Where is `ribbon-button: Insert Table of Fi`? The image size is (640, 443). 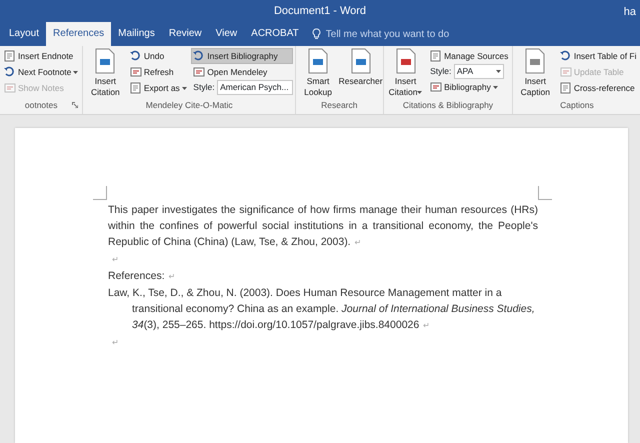
ribbon-button: Insert Table of Fi is located at coordinates (598, 56).